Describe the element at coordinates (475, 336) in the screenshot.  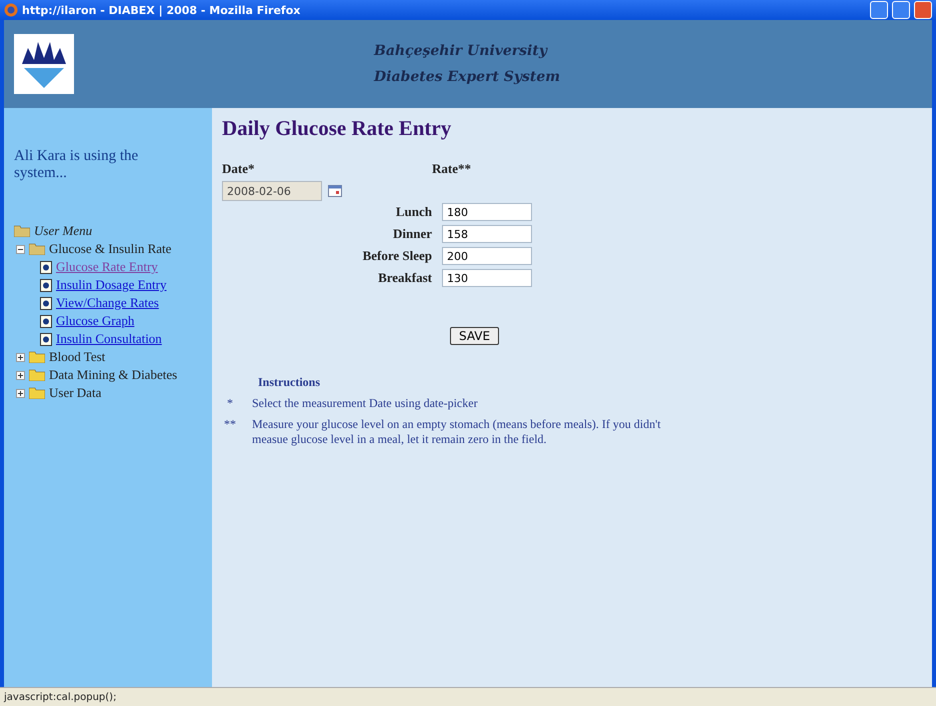
I see `save-button: SAVE` at that location.